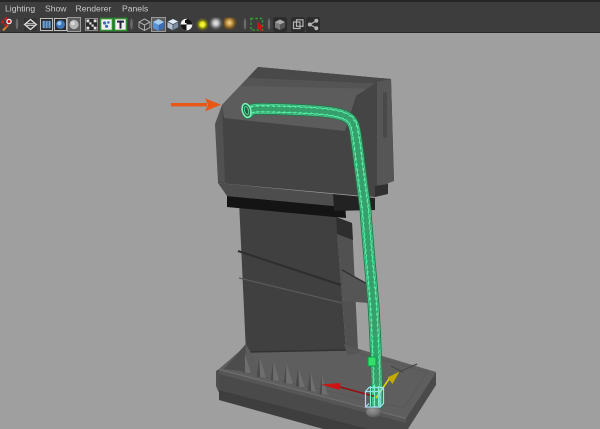 The height and width of the screenshot is (429, 600). What do you see at coordinates (135, 8) in the screenshot?
I see `svg-text: Panels` at bounding box center [135, 8].